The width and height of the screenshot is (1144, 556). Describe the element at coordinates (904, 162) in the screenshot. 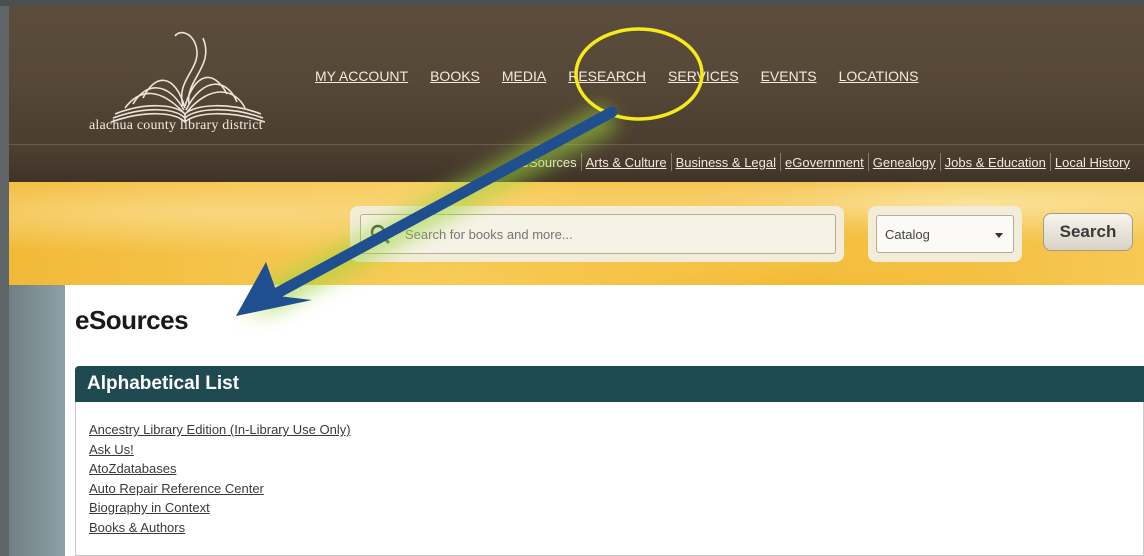

I see `subnav-genealogy: Genealogy` at that location.